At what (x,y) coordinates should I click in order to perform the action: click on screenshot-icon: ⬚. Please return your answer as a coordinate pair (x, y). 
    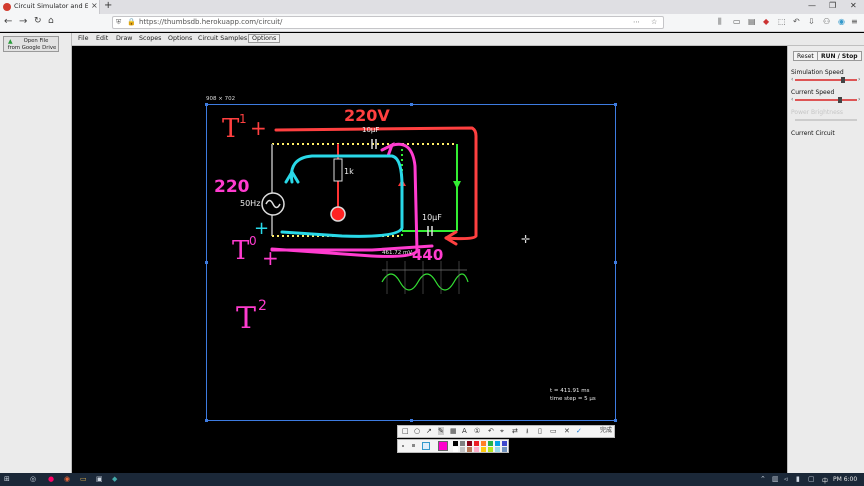
    Looking at the image, I should click on (782, 21).